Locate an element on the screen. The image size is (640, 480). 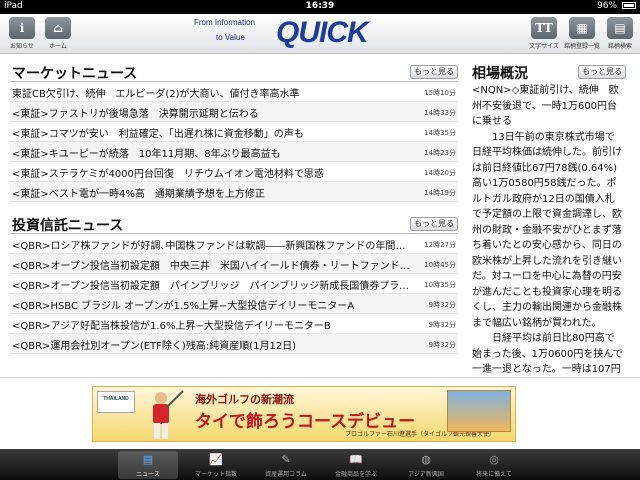
home-button: ⌂ ホーム is located at coordinates (58, 33).